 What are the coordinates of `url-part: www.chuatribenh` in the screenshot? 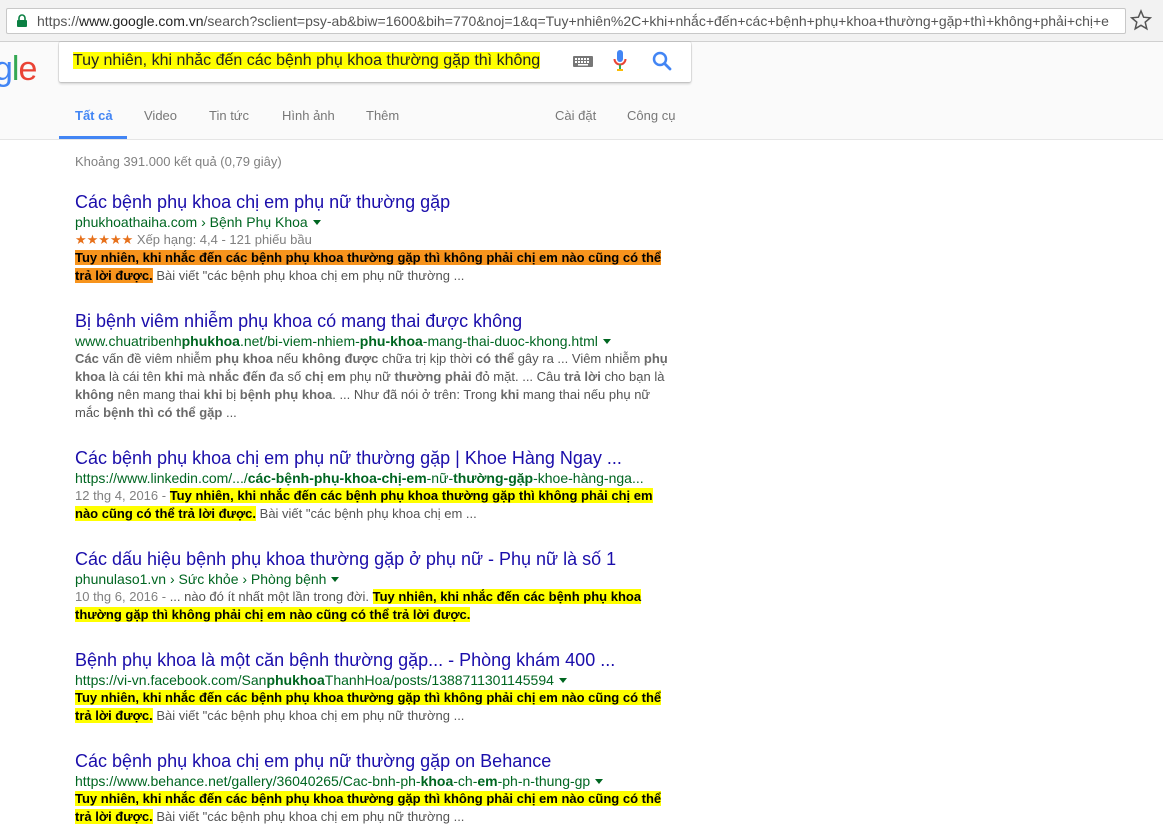 It's located at (128, 341).